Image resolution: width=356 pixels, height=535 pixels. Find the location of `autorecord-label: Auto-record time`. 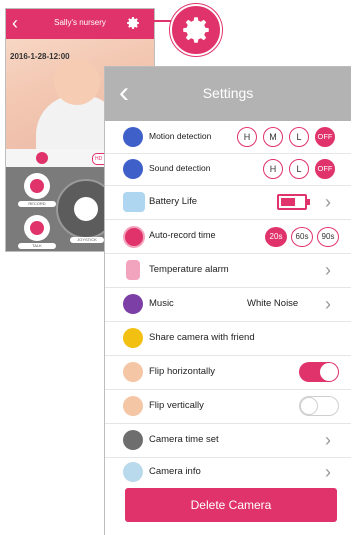

autorecord-label: Auto-record time is located at coordinates (182, 235).